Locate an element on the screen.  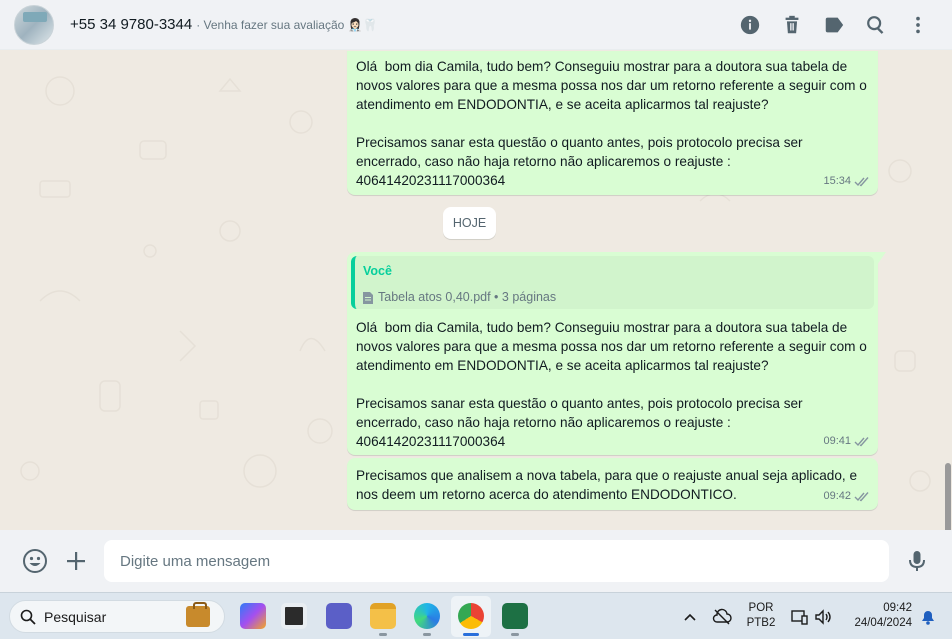
volume-icon is located at coordinates (823, 617).